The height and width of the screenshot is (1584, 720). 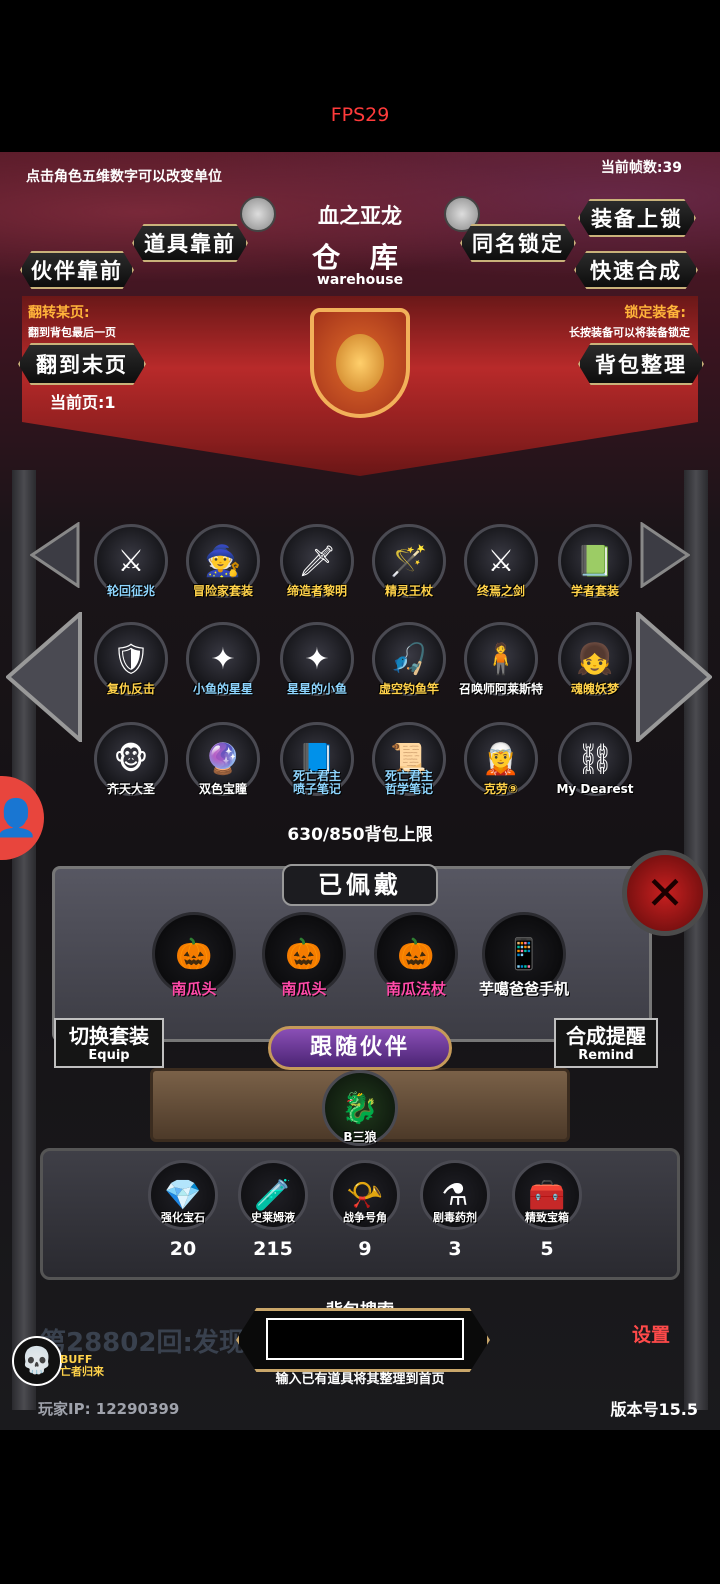 I want to click on merge-remind-button: 合成提醒 Remind, so click(x=606, y=1043).